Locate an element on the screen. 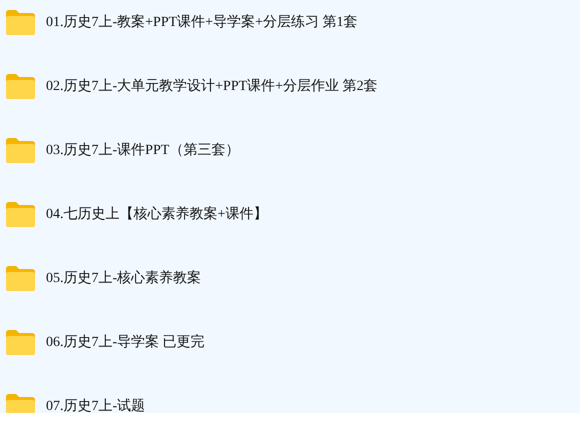 This screenshot has width=580, height=433. folder-name: 01.历史7上-教案+PPT课件+导学案+分层练习 第1套 is located at coordinates (202, 22).